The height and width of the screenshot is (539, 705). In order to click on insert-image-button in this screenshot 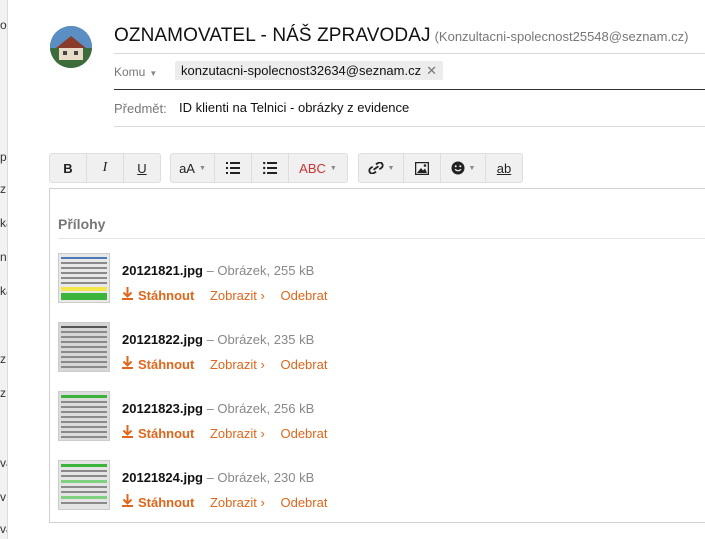, I will do `click(422, 168)`.